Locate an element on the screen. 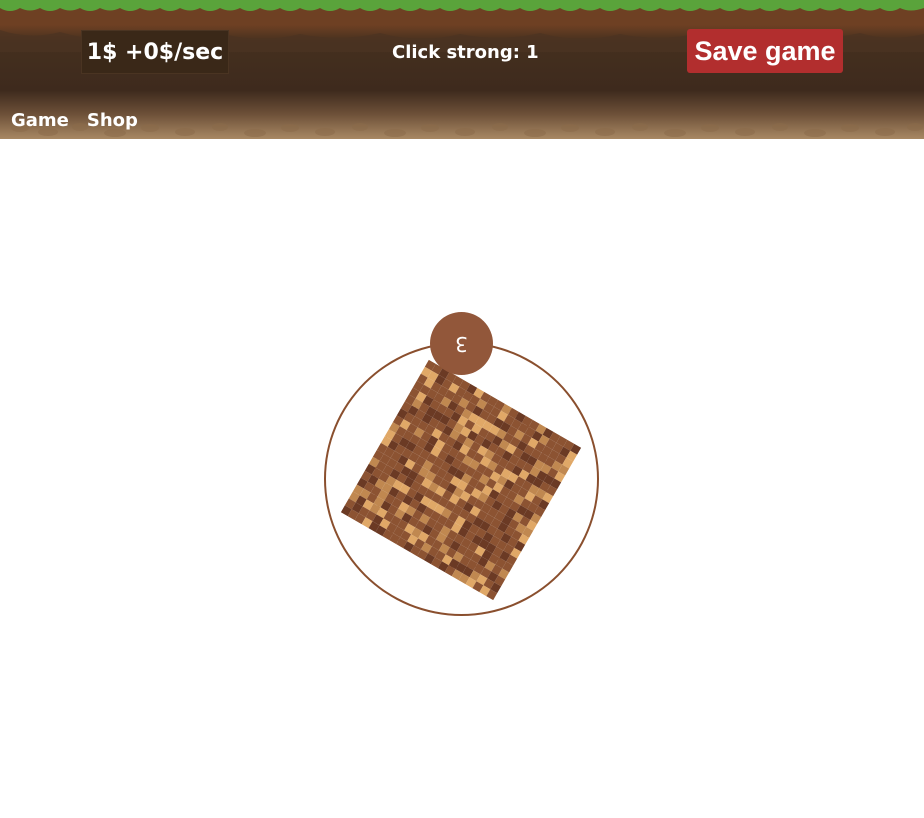 This screenshot has height=818, width=924. main-nav: Game Shop is located at coordinates (74, 121).